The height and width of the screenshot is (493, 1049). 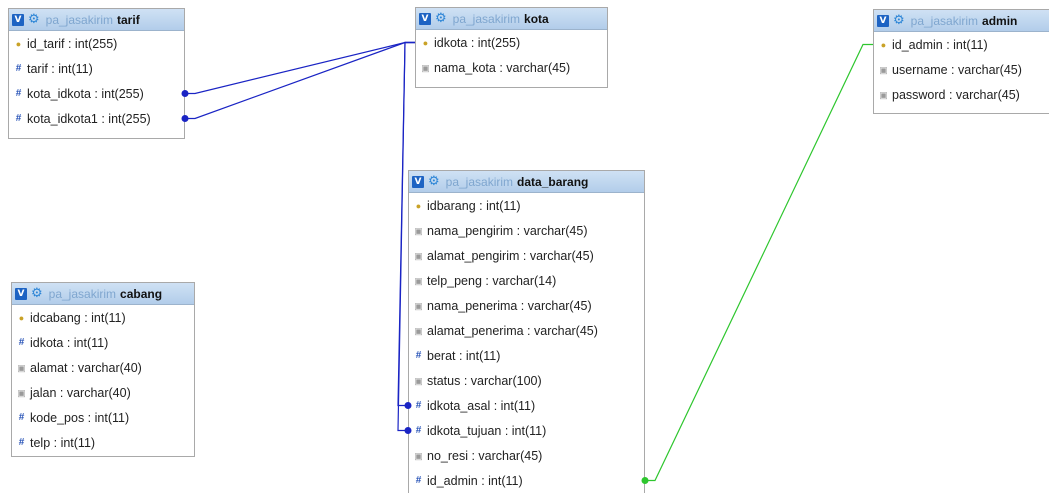 I want to click on table-header: V ⚙ pa_jasakirim admin, so click(x=961, y=21).